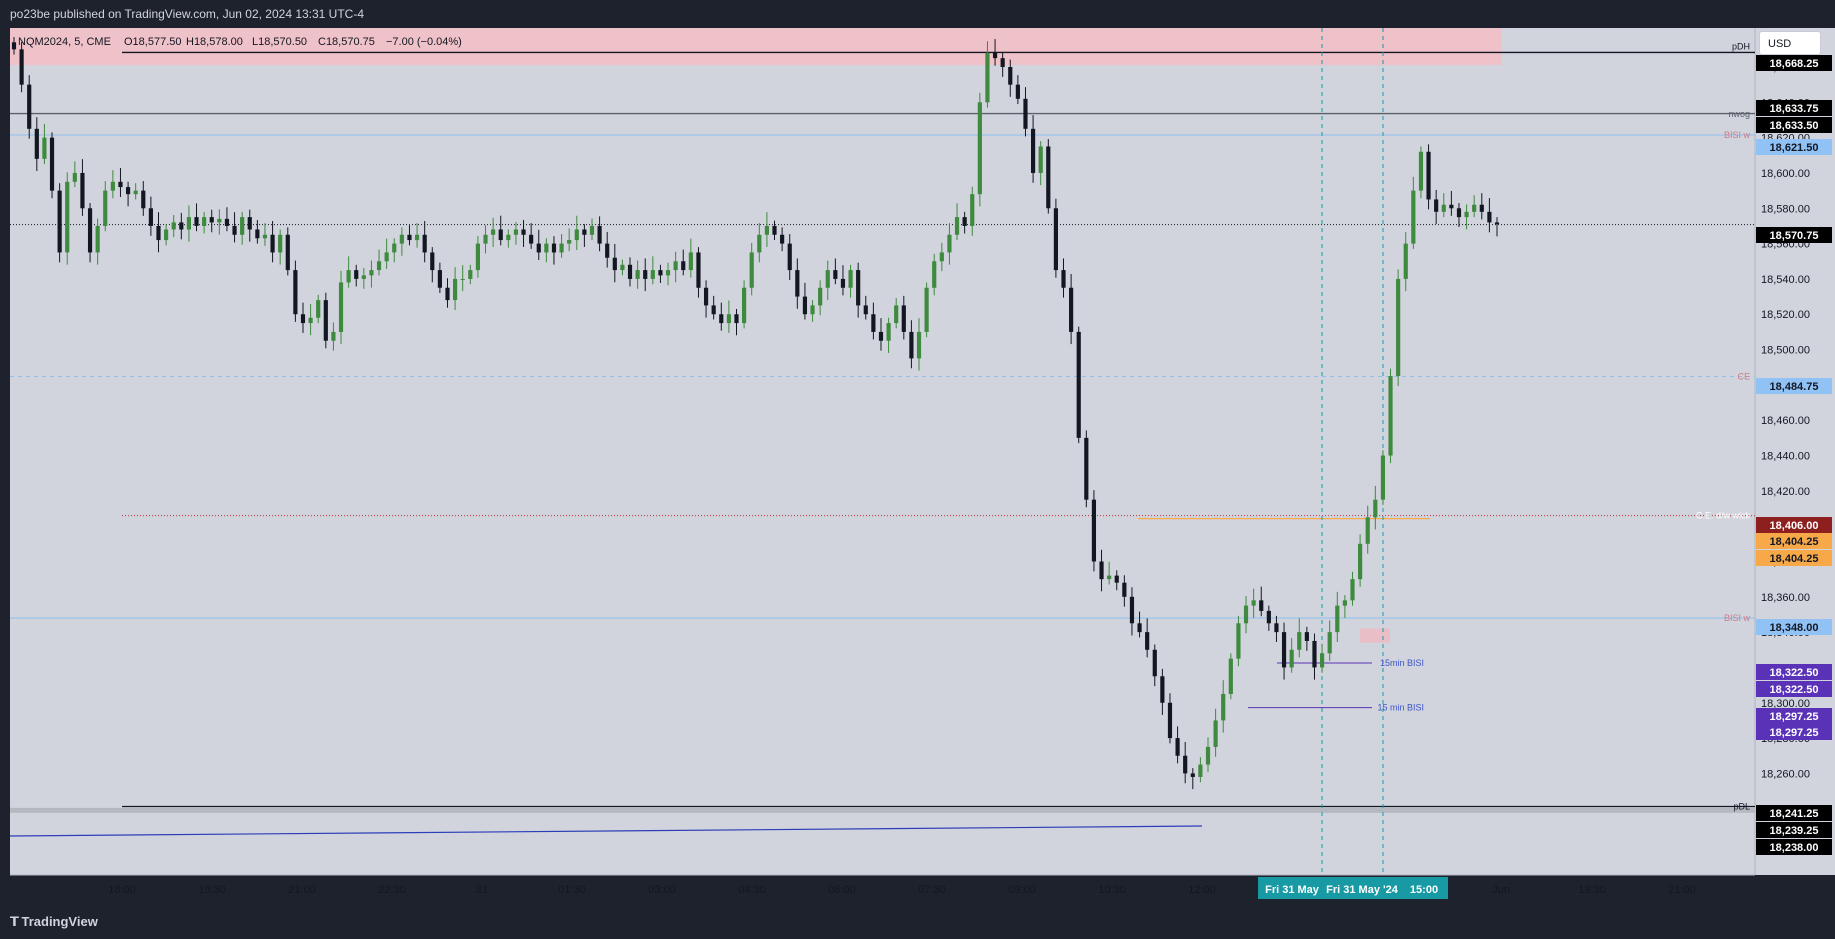 This screenshot has width=1835, height=939. What do you see at coordinates (153, 42) in the screenshot?
I see `legend-open: O18,577.50` at bounding box center [153, 42].